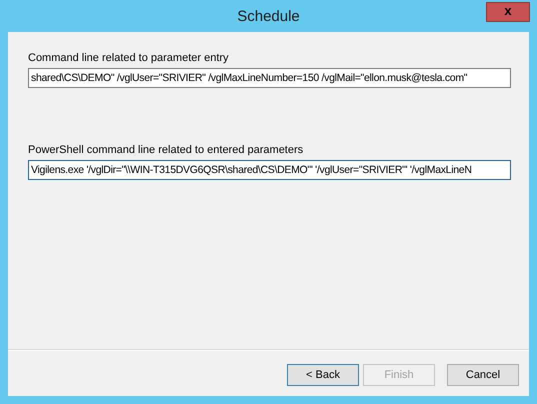  I want to click on wizard-button: Cancel, so click(483, 375).